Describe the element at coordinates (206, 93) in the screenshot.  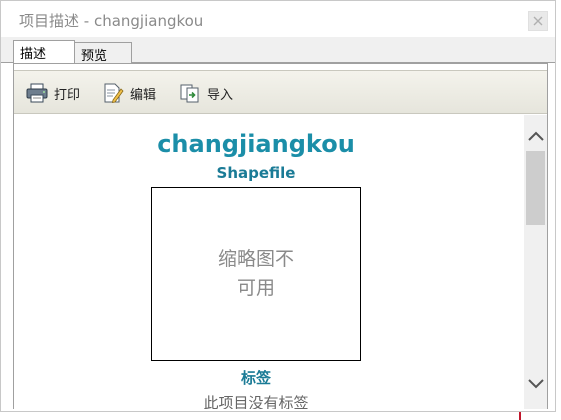
I see `import-button: 导入` at that location.